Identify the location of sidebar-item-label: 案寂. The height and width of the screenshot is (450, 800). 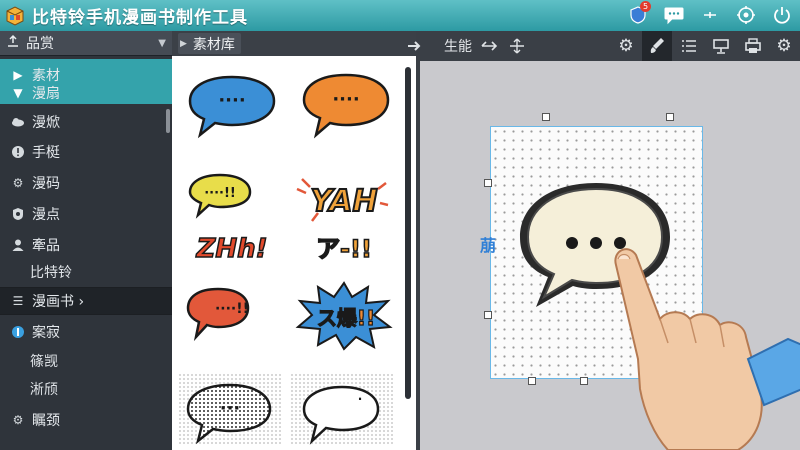
(46, 333).